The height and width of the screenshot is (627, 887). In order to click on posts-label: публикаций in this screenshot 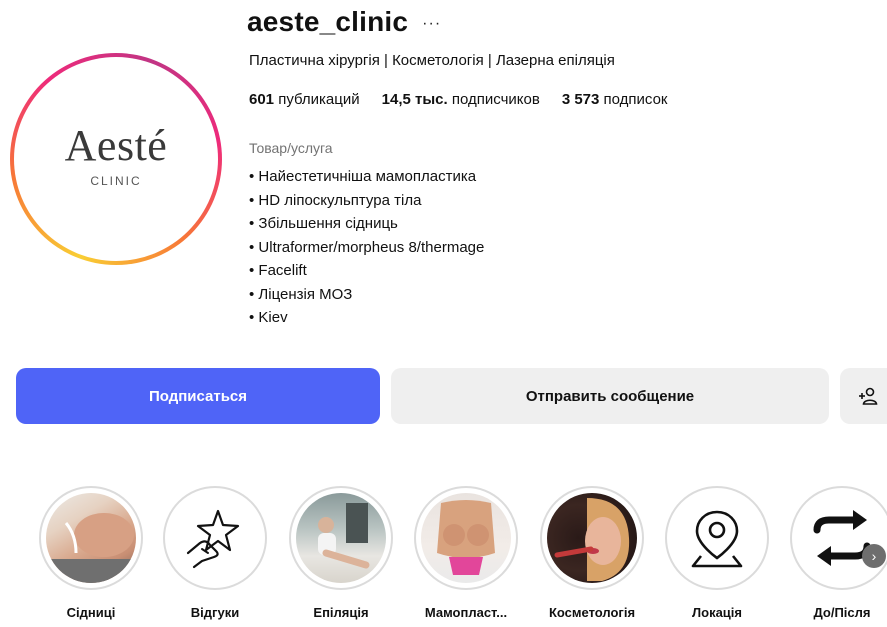, I will do `click(319, 99)`.